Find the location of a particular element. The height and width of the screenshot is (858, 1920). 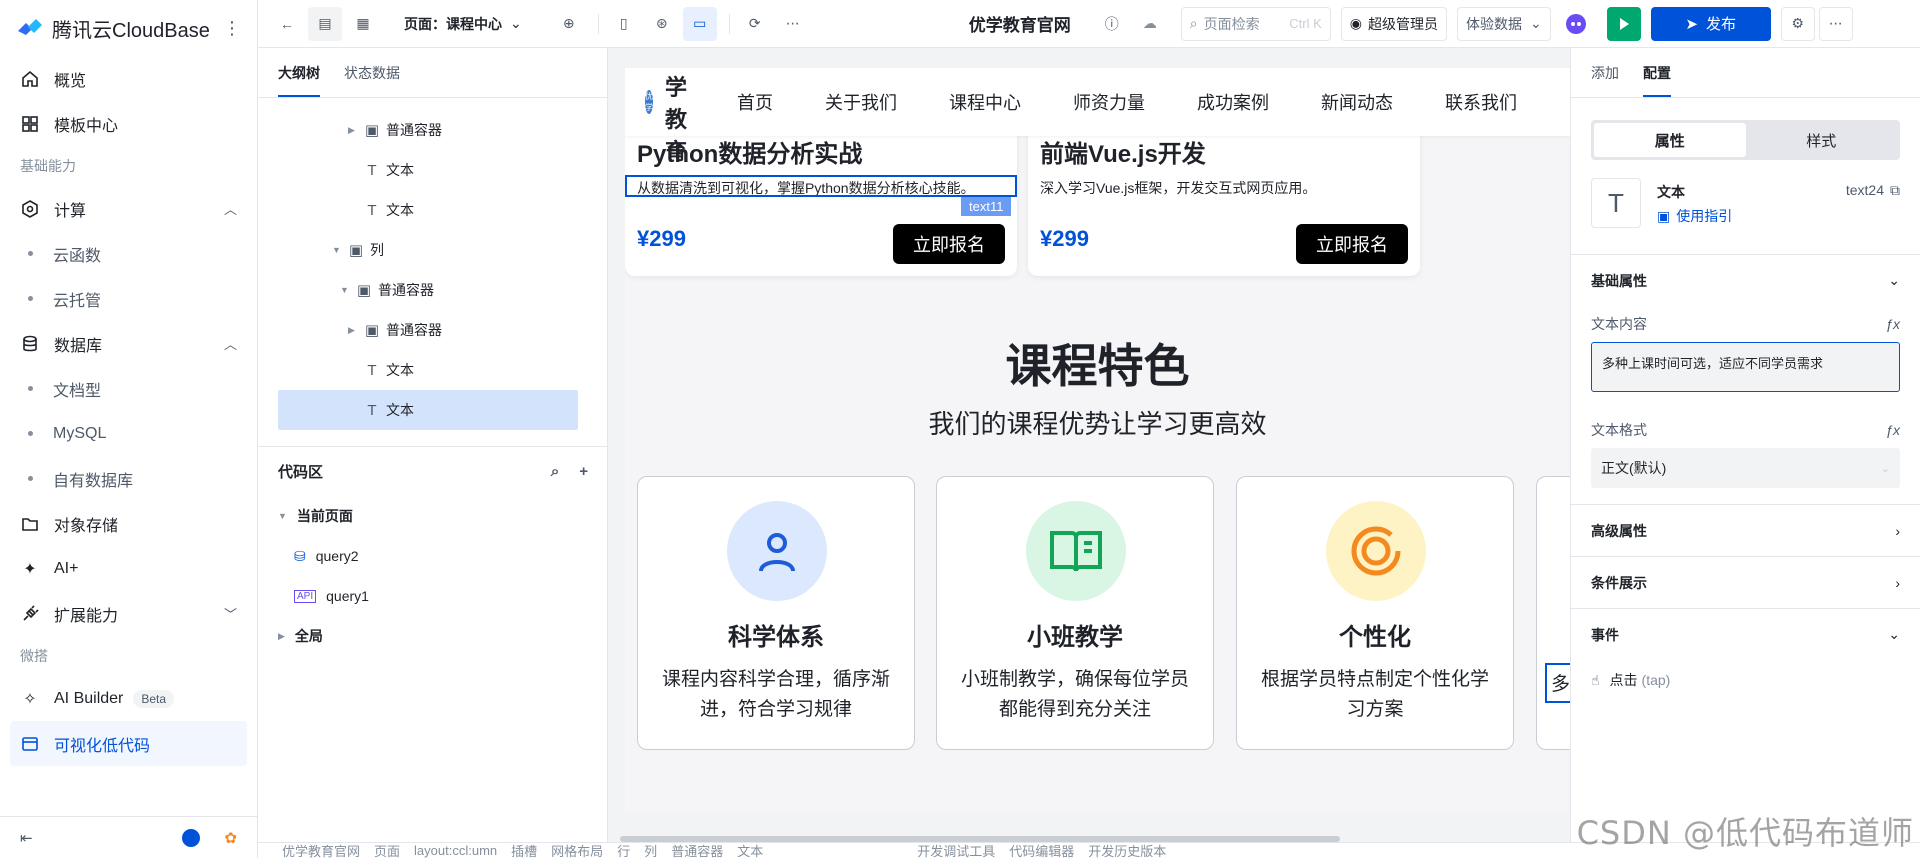

breadcrumb-item: 列 is located at coordinates (650, 850).